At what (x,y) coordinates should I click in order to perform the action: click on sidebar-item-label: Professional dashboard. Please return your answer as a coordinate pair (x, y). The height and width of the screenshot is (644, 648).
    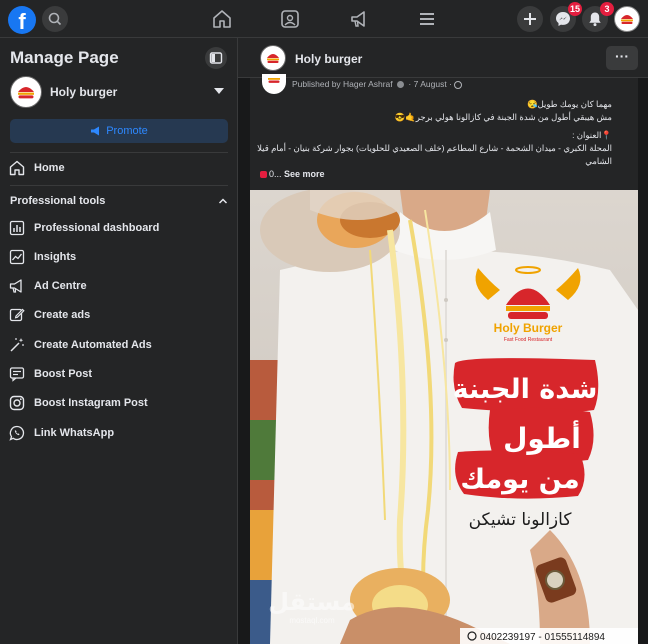
    Looking at the image, I should click on (97, 228).